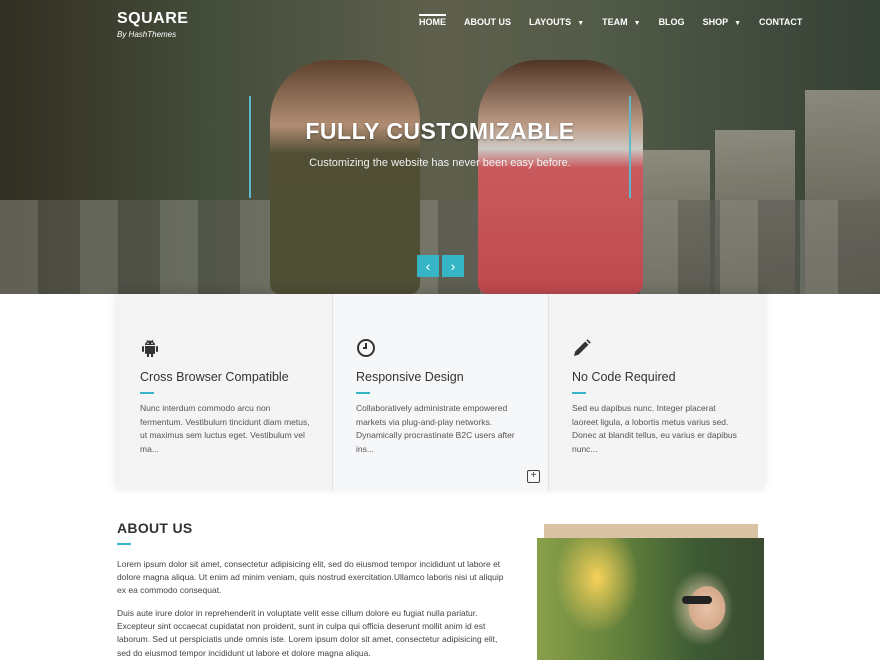 Image resolution: width=880 pixels, height=660 pixels. Describe the element at coordinates (780, 23) in the screenshot. I see `nav-item-contact: CONTACT` at that location.